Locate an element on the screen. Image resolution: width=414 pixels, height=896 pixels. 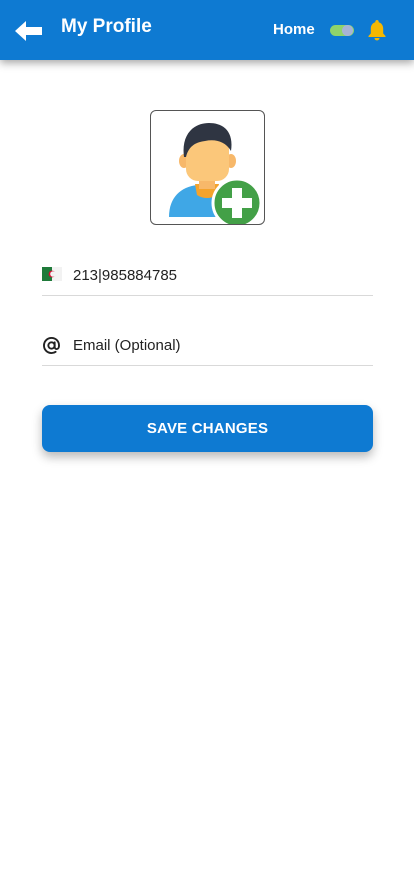
app-header: My Profile Home is located at coordinates (207, 30).